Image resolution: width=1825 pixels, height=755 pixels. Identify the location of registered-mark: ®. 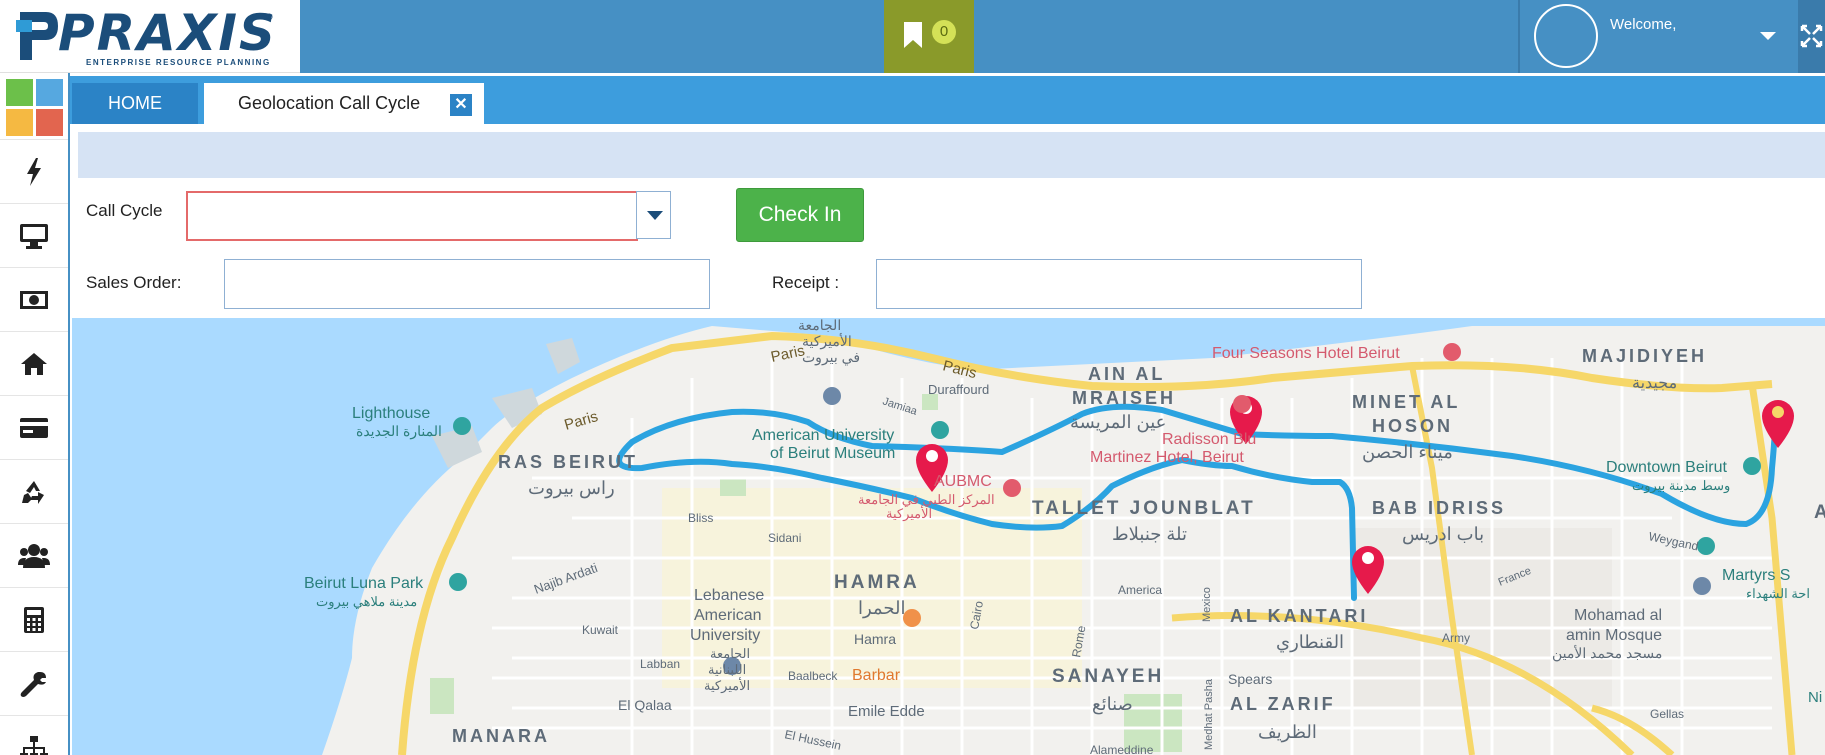
(269, 17).